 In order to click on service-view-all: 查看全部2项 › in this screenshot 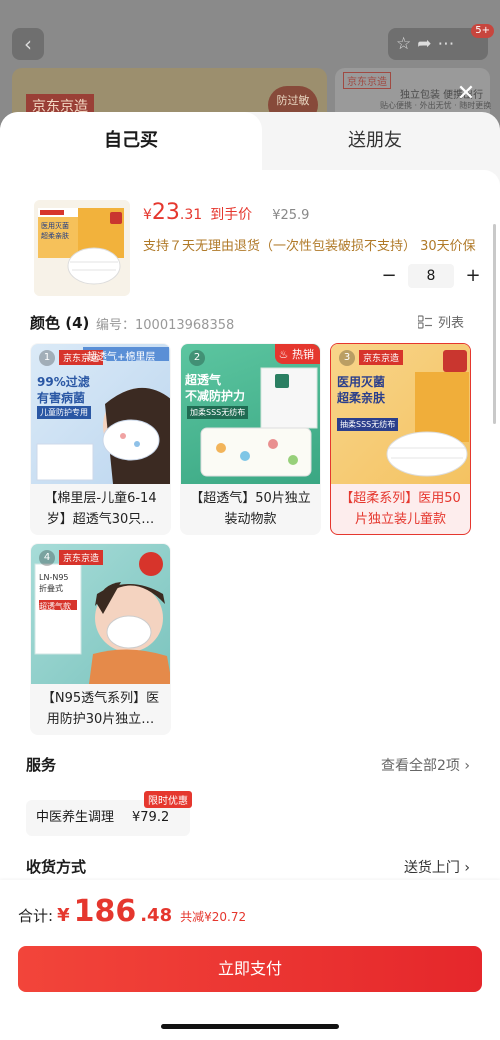, I will do `click(425, 765)`.